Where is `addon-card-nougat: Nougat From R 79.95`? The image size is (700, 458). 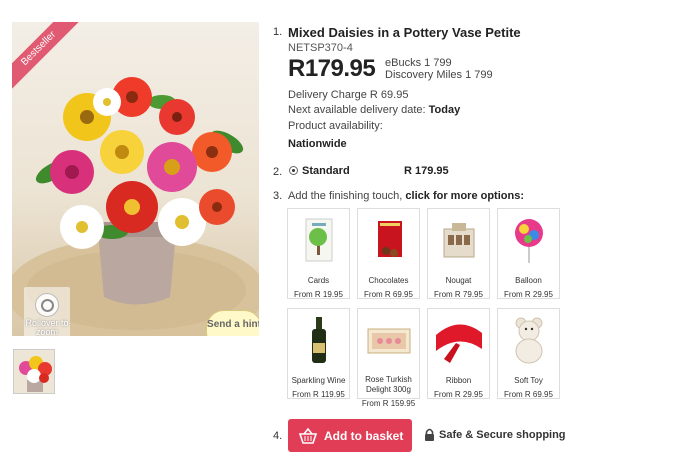 addon-card-nougat: Nougat From R 79.95 is located at coordinates (458, 253).